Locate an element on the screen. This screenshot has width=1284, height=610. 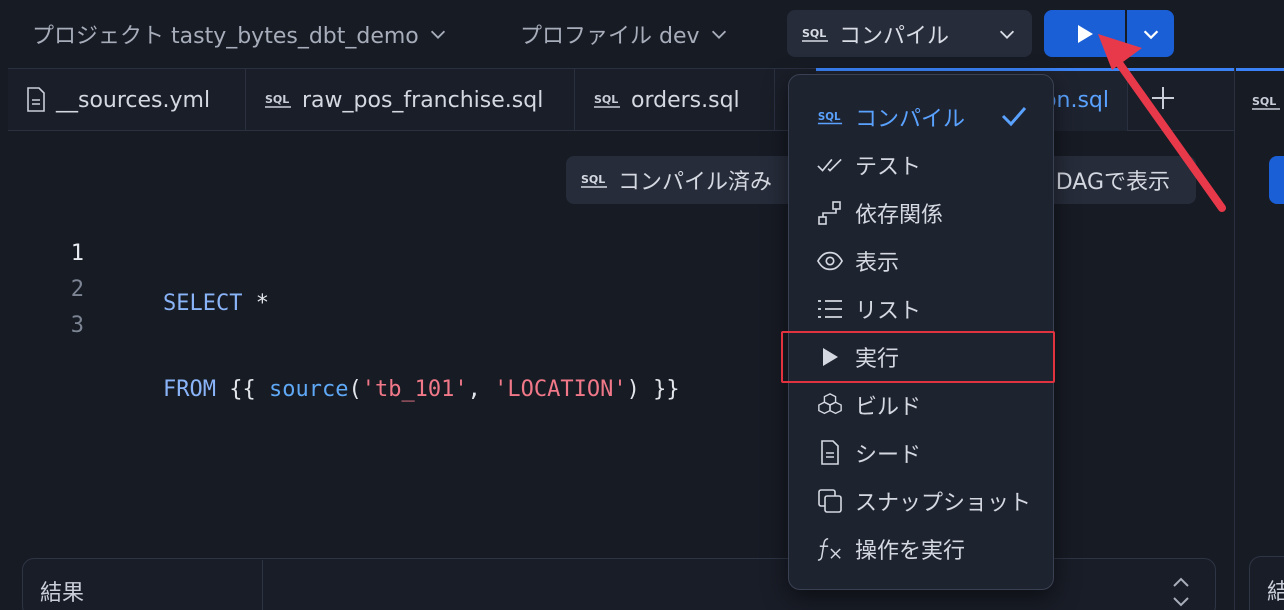
run-highlight-annotation is located at coordinates (918, 357).